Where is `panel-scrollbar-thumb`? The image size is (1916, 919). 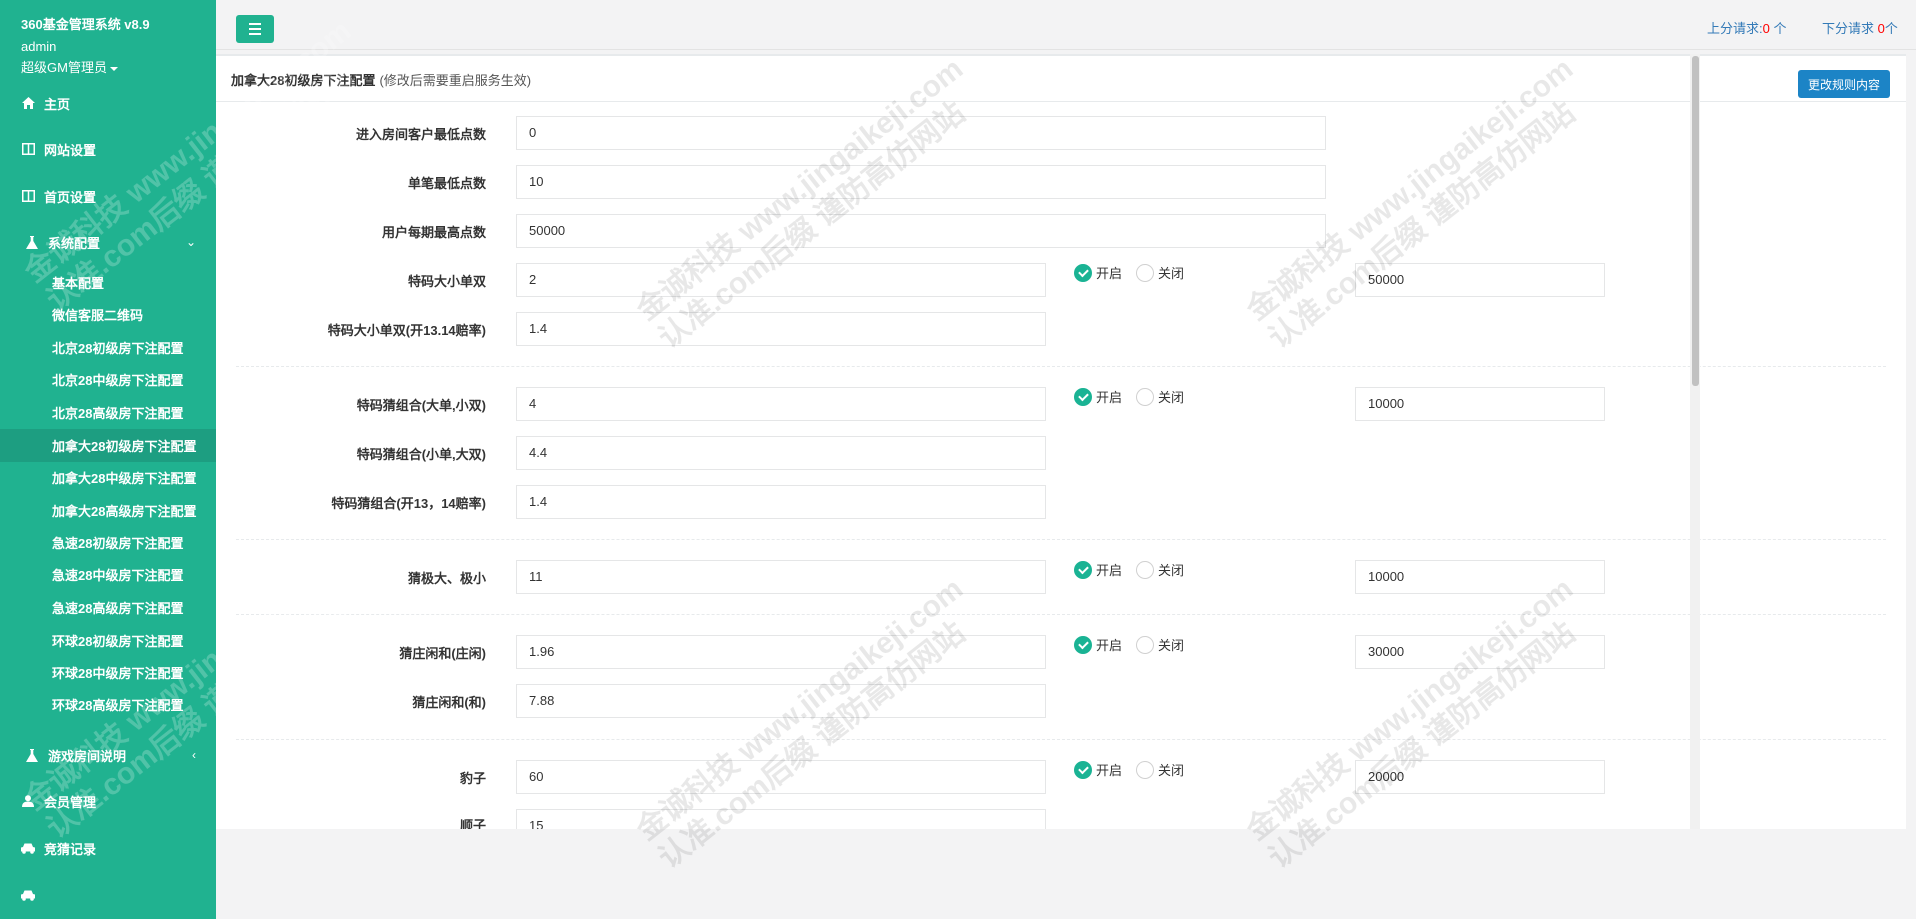
panel-scrollbar-thumb is located at coordinates (1695, 221).